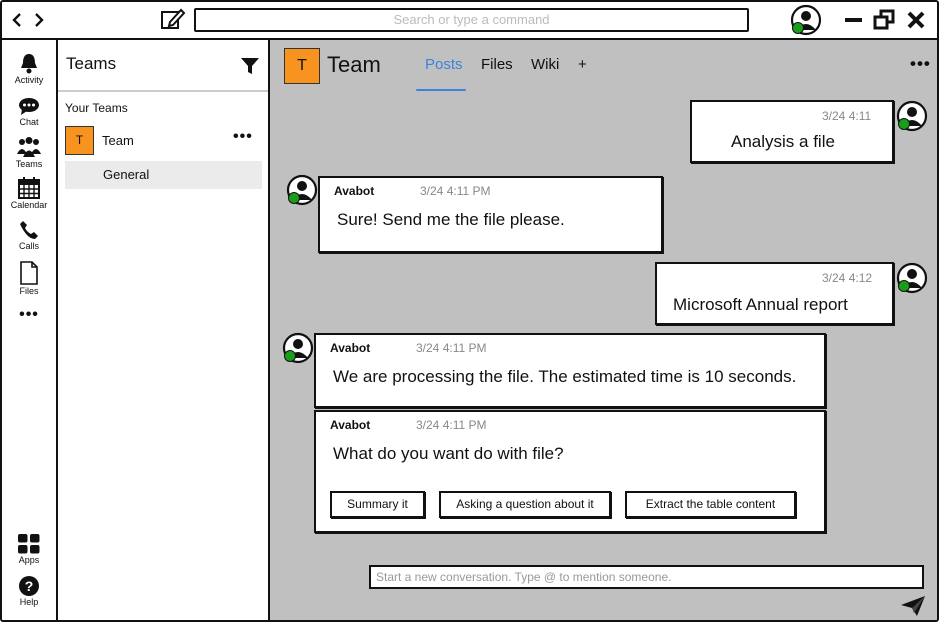  I want to click on message-bubble-user: 3/24 4:11 Analysis a file, so click(792, 131).